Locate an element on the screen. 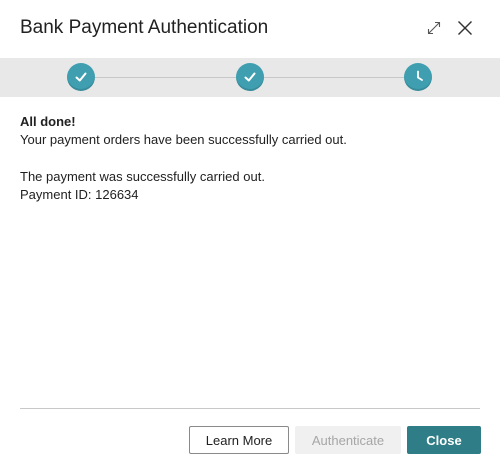 The image size is (500, 474). step-3-pending is located at coordinates (418, 77).